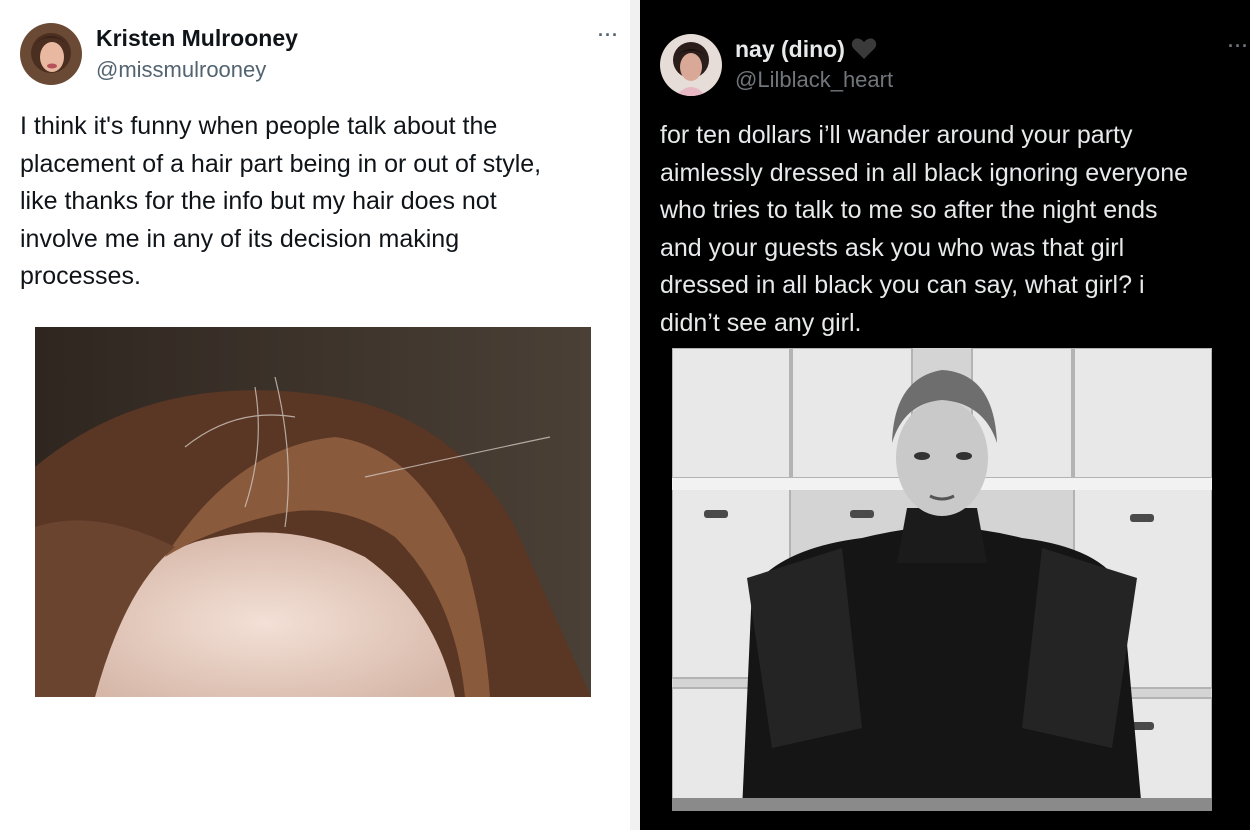 This screenshot has width=1250, height=830. What do you see at coordinates (181, 70) in the screenshot?
I see `user-handle: @missmulrooney` at bounding box center [181, 70].